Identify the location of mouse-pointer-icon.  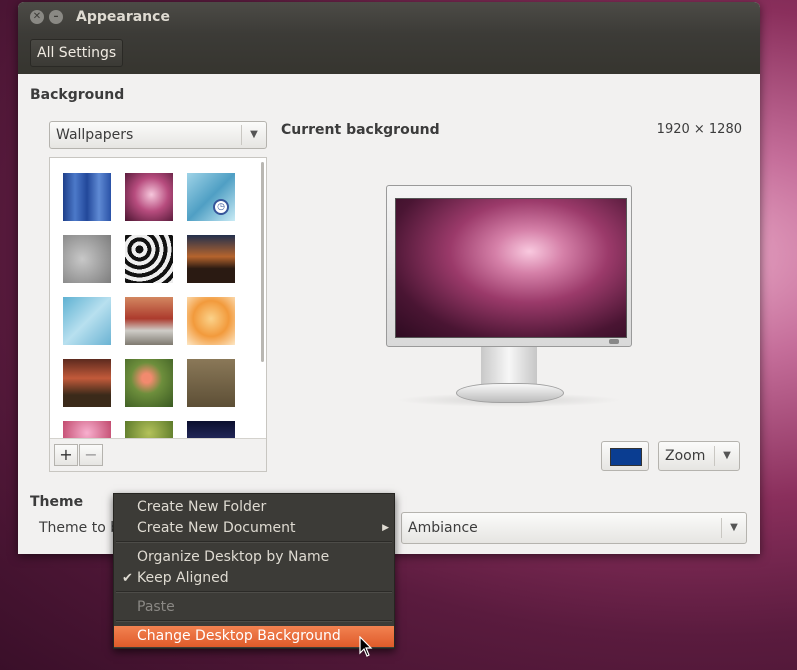
(366, 646).